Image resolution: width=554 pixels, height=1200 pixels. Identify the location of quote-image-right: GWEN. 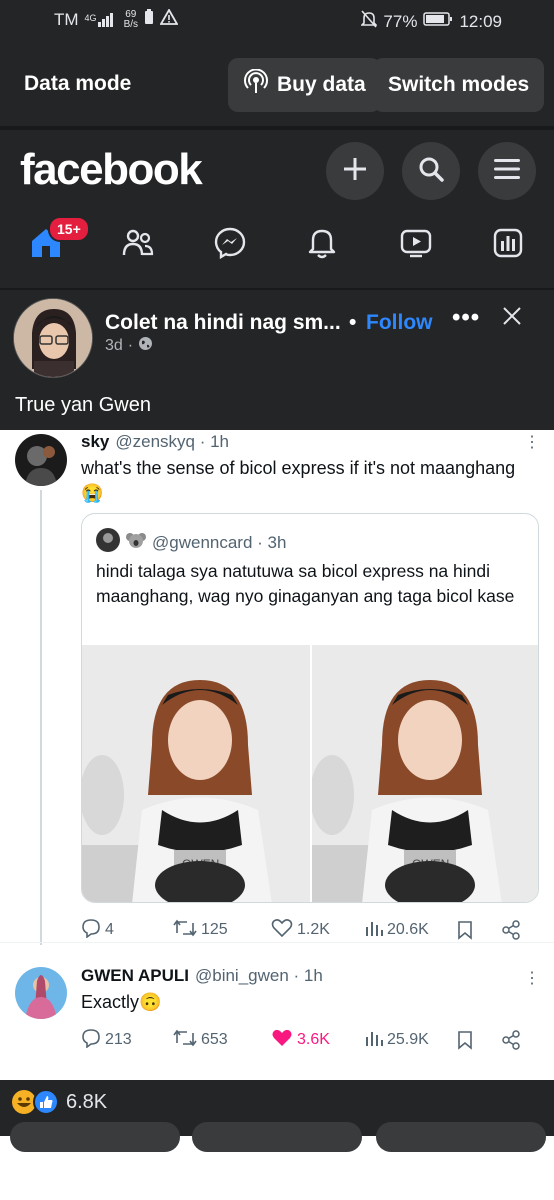
(425, 773).